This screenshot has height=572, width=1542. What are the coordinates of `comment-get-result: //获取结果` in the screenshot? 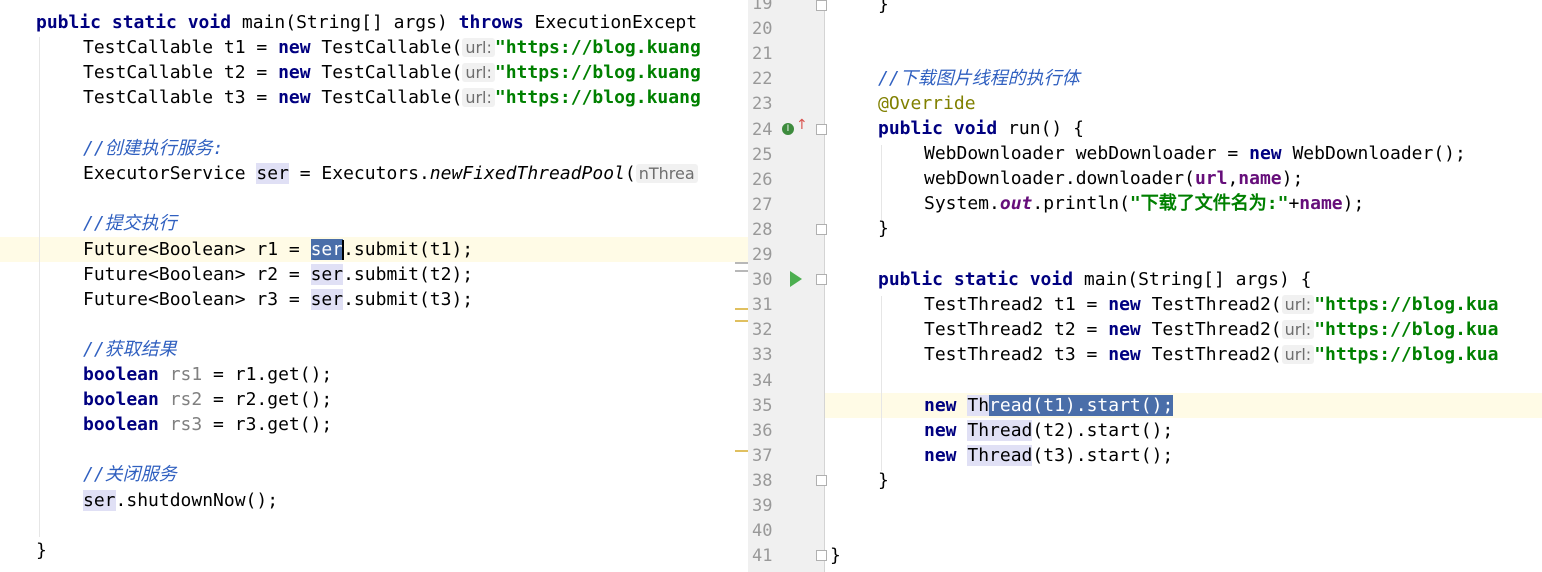 It's located at (130, 349).